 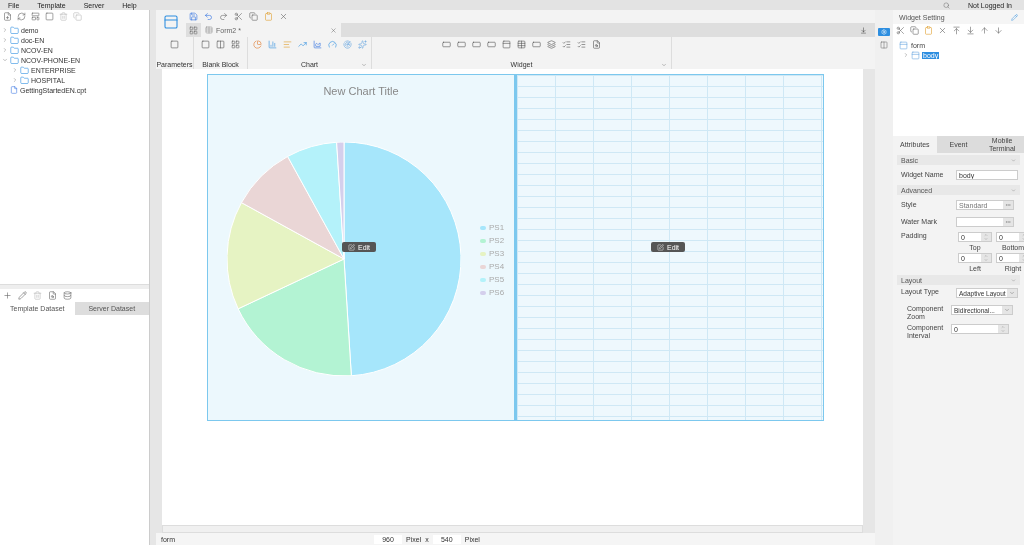 What do you see at coordinates (970, 30) in the screenshot?
I see `move-bottom-icon` at bounding box center [970, 30].